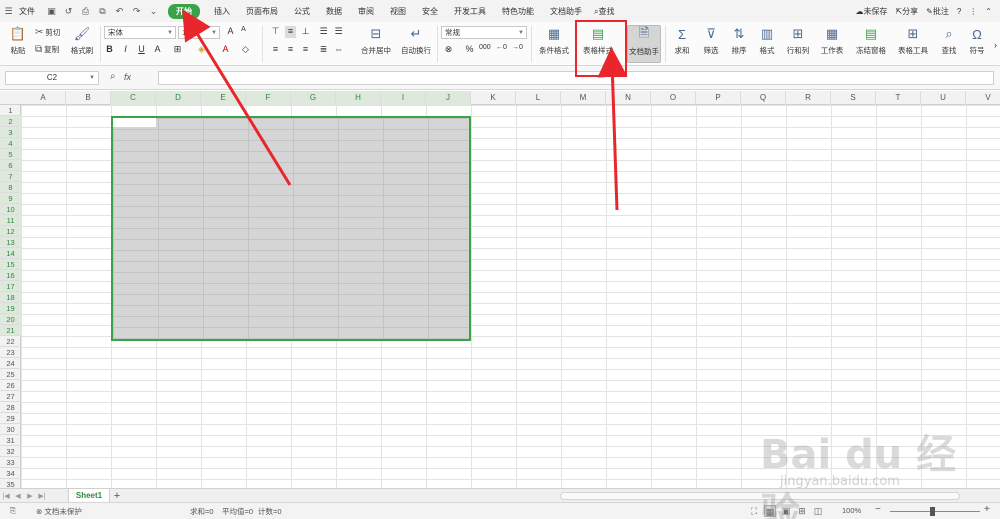  I want to click on merge-center-button: ⊟ 合并居中, so click(376, 39).